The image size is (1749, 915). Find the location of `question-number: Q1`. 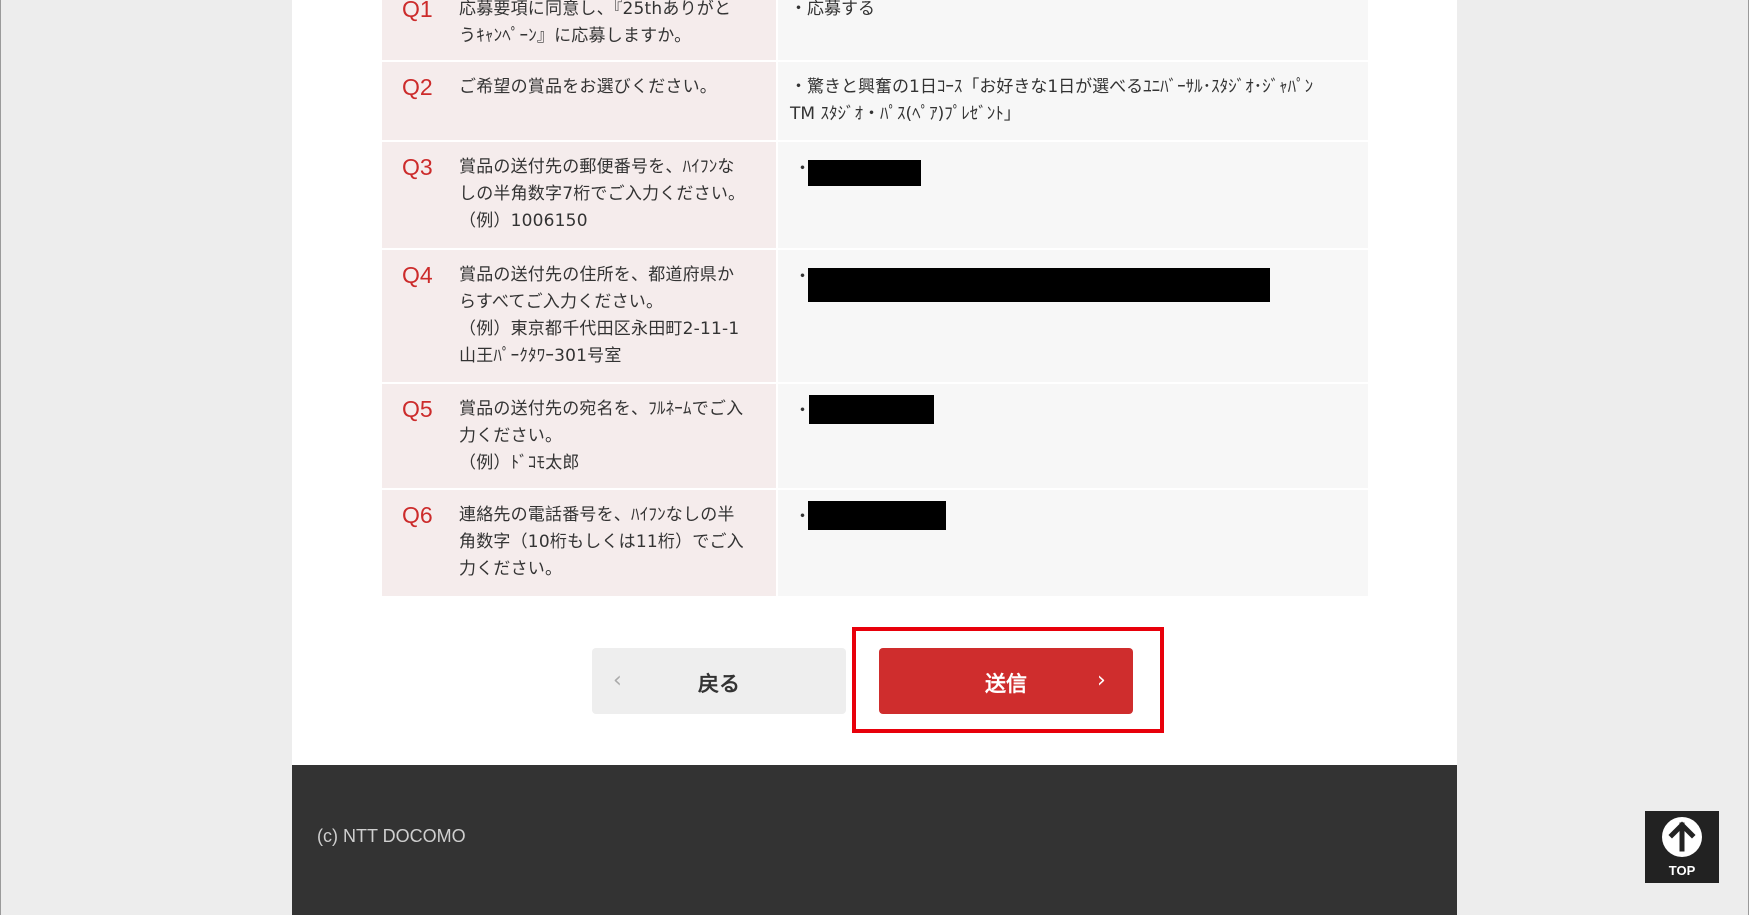

question-number: Q1 is located at coordinates (417, 11).